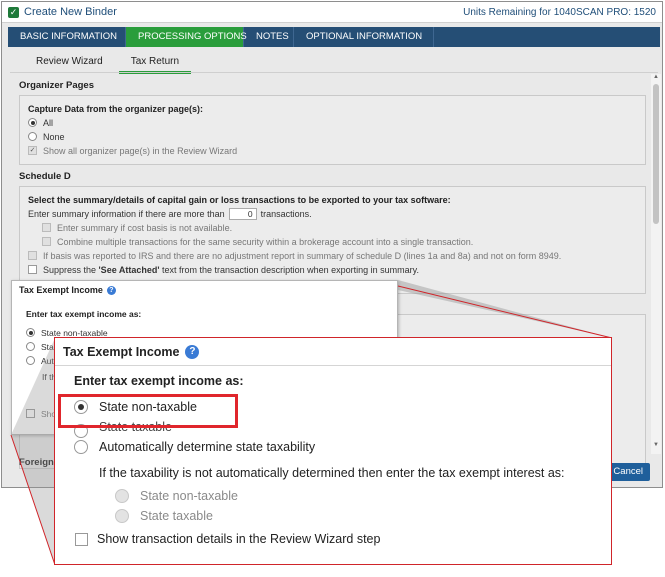 This screenshot has width=665, height=577. Describe the element at coordinates (32, 122) in the screenshot. I see `organizer-all-radio` at that location.